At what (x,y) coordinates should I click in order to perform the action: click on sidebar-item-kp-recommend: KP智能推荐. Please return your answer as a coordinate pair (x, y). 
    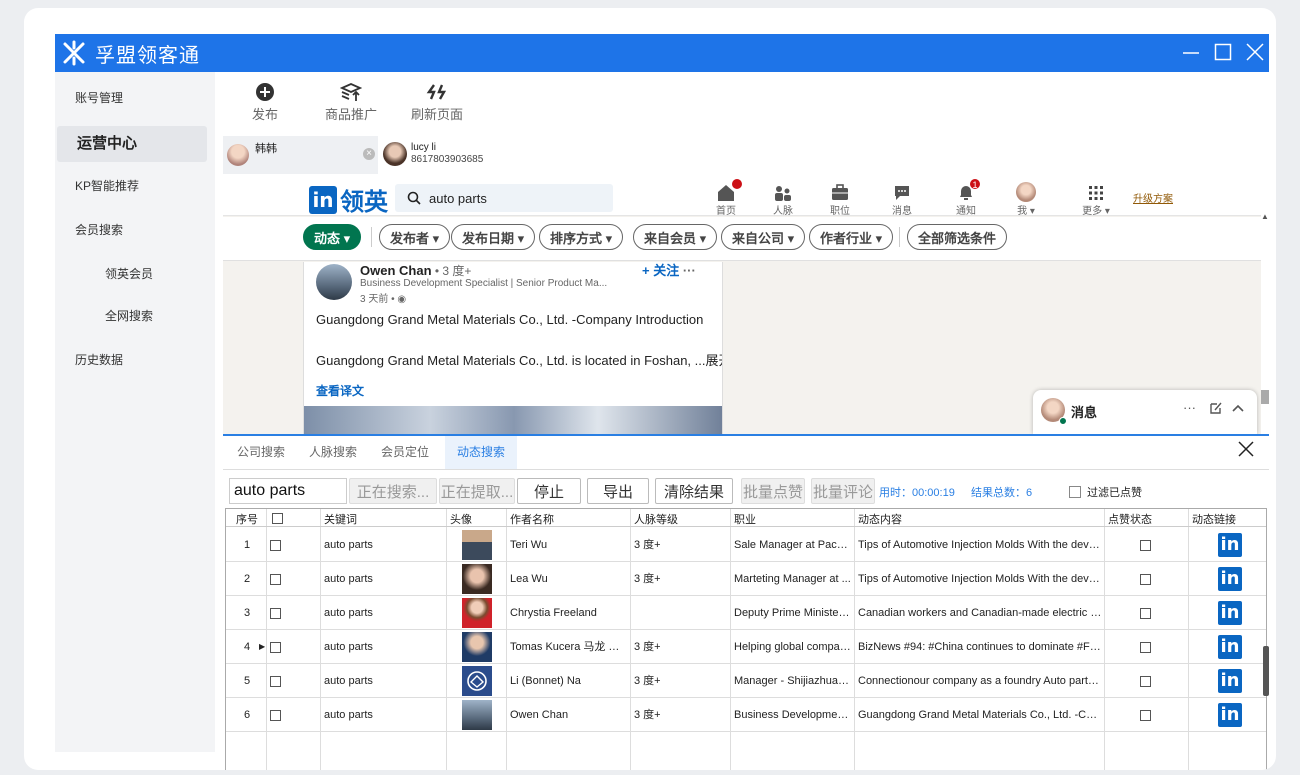
    Looking at the image, I should click on (135, 186).